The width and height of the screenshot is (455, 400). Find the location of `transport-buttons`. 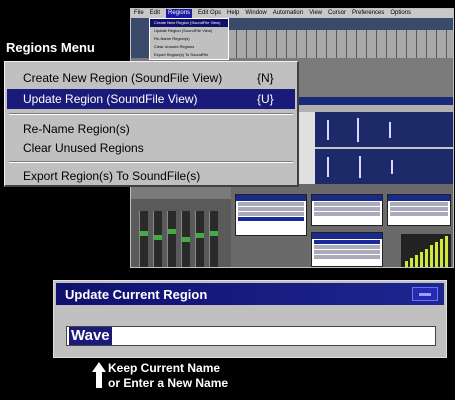

transport-buttons is located at coordinates (340, 44).